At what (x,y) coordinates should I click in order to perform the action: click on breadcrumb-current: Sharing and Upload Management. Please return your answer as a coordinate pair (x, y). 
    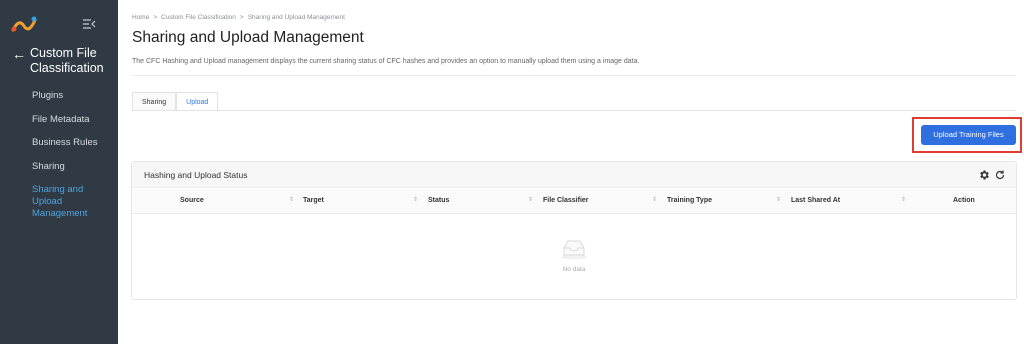
    Looking at the image, I should click on (296, 17).